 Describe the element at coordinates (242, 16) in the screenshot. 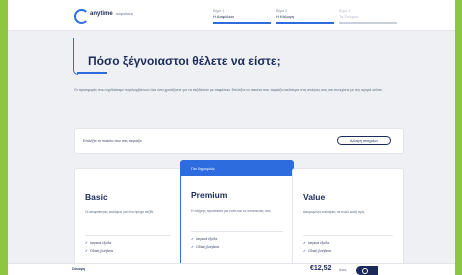

I see `step-1: Βήμα 1 Η Ασφάλεια` at that location.